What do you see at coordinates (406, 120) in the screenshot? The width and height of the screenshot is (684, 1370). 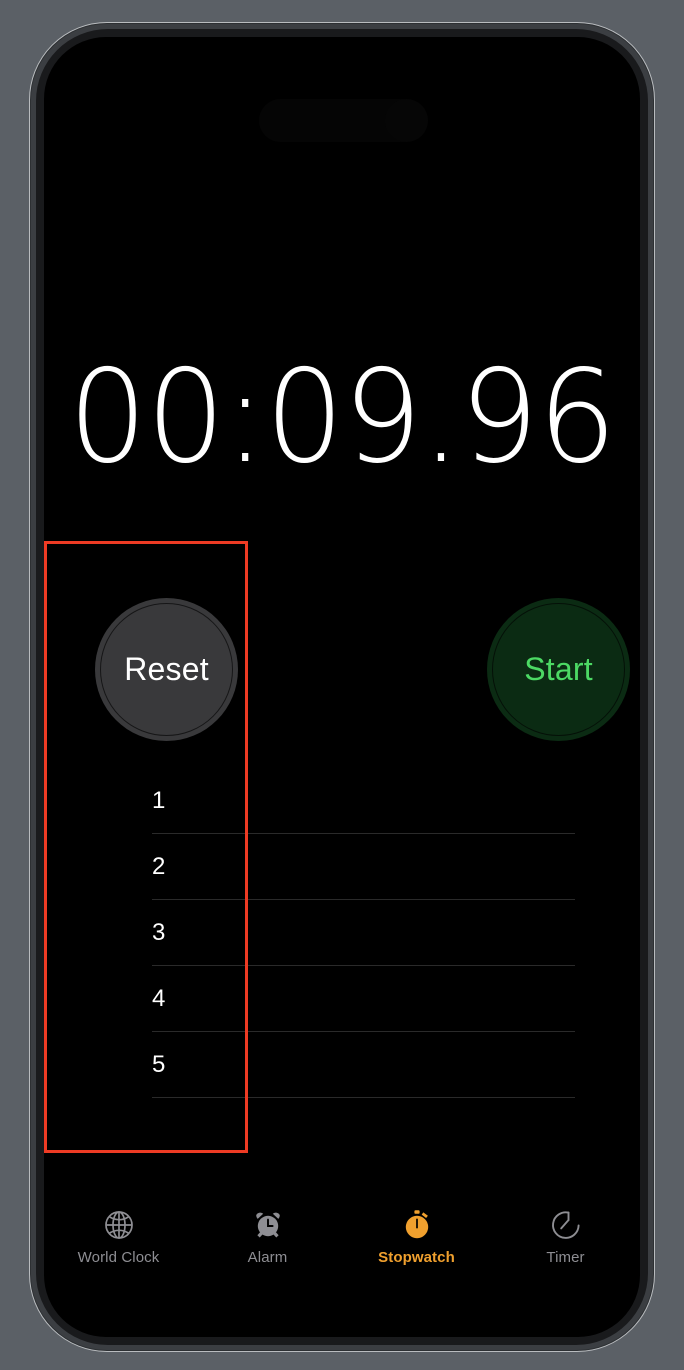 I see `front-camera-icon` at bounding box center [406, 120].